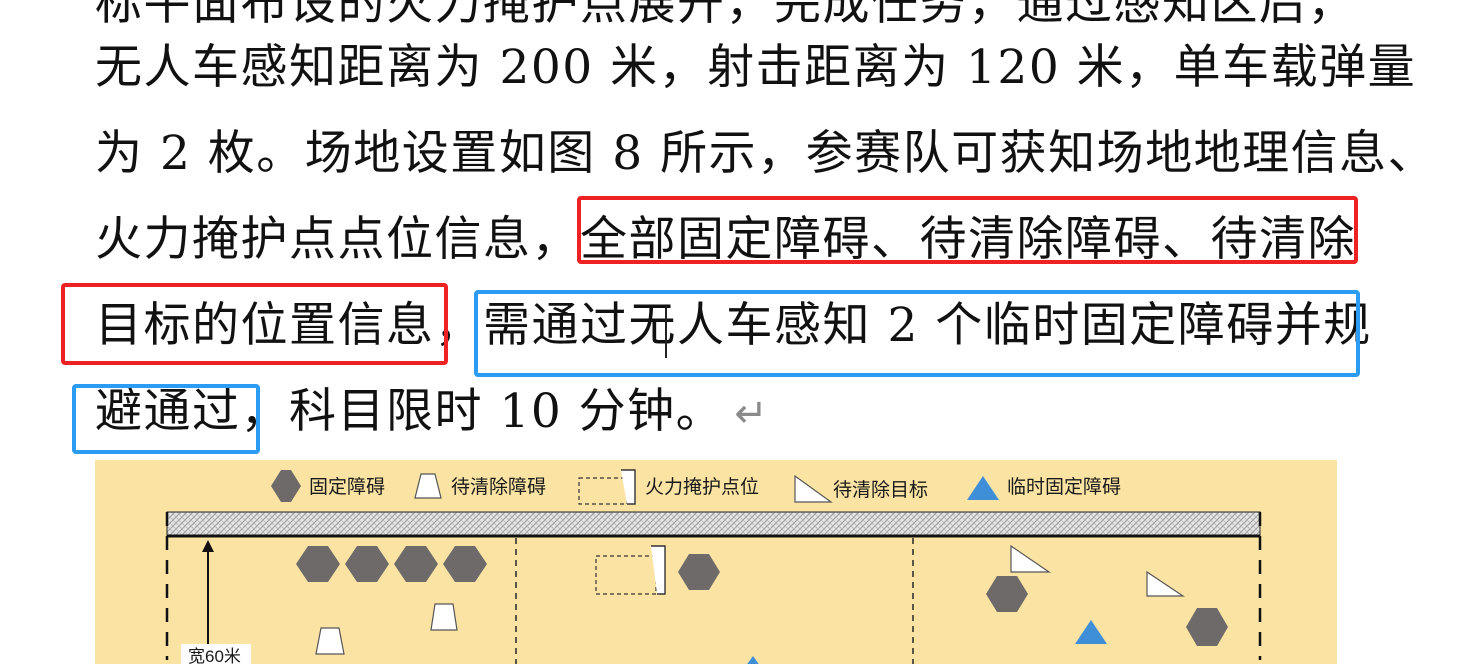  What do you see at coordinates (766, 153) in the screenshot?
I see `paragraph-line-2: 为 2 枚。场地设置如图 8 所示，参赛队可获知场地地理信息、` at bounding box center [766, 153].